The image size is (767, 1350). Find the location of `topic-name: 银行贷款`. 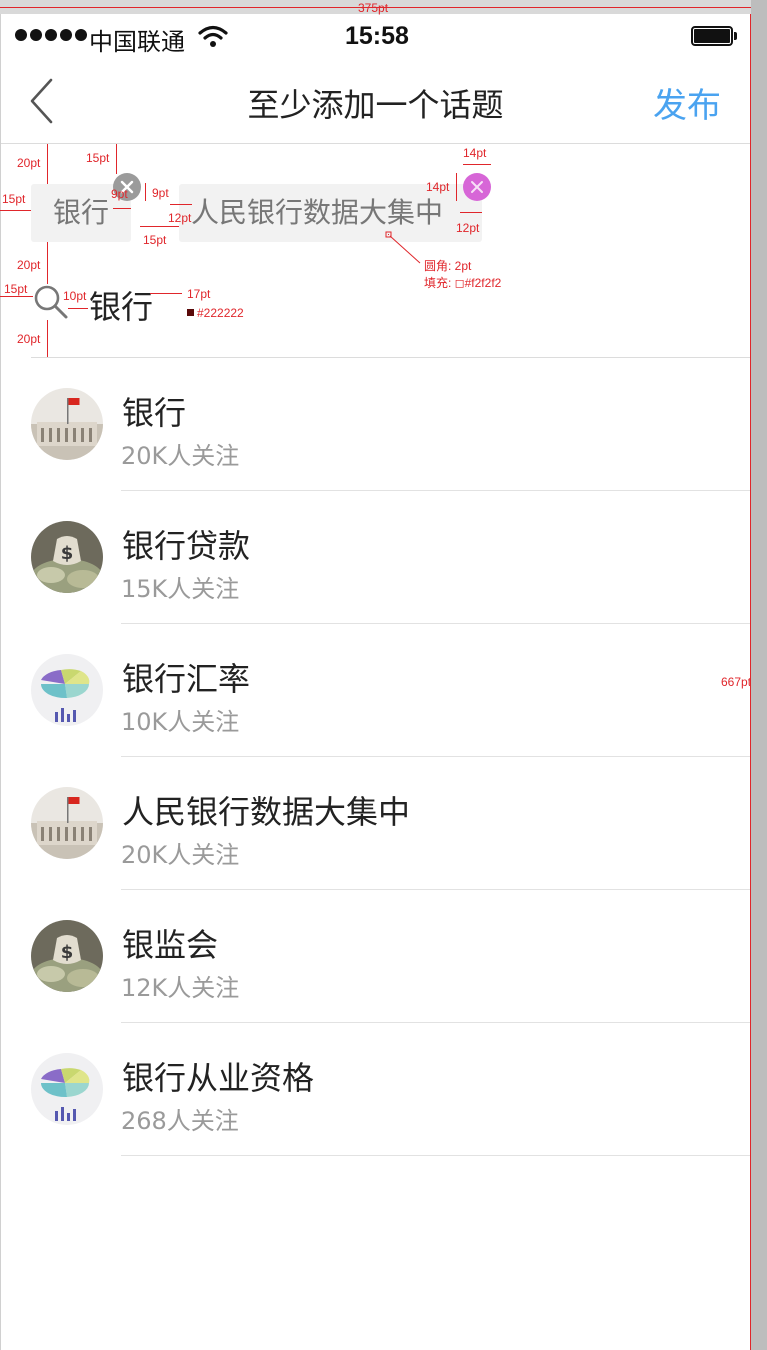

topic-name: 银行贷款 is located at coordinates (186, 546).